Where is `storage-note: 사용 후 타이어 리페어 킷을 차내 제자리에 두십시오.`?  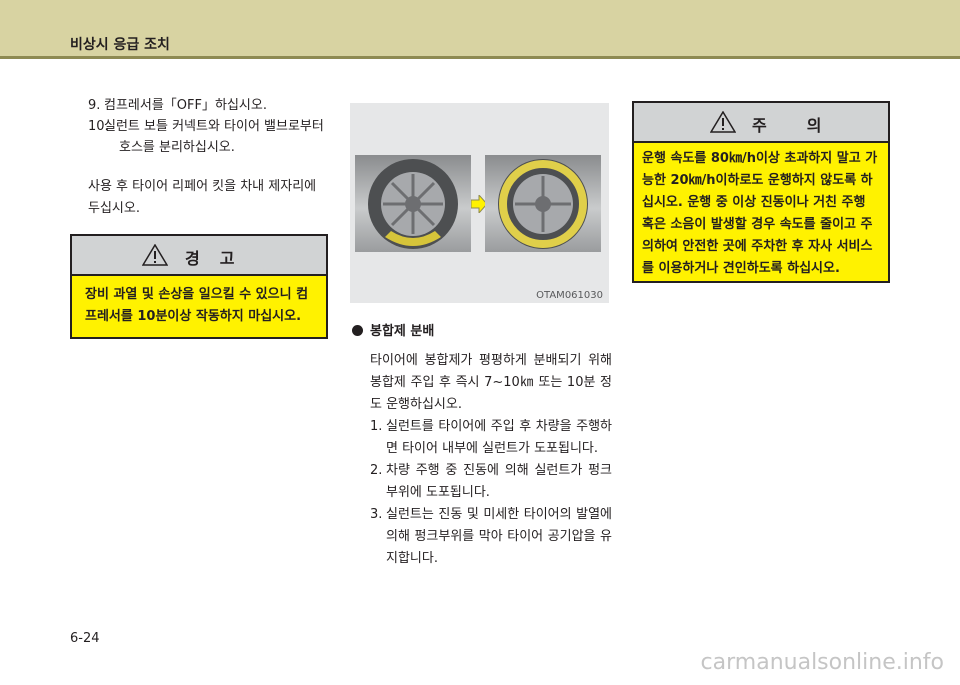
storage-note: 사용 후 타이어 리페어 킷을 차내 제자리에 두십시오. is located at coordinates (202, 197).